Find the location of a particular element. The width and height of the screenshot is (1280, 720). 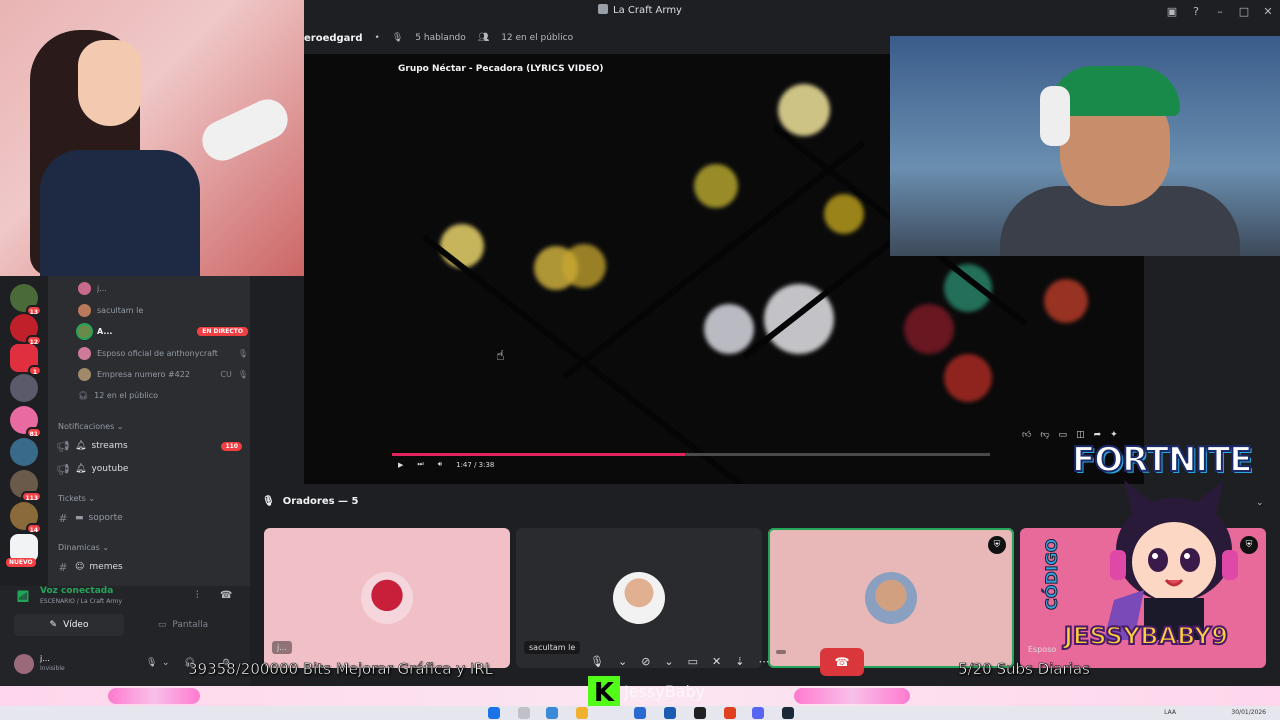

inbox-icon: ▣ is located at coordinates (1172, 11).